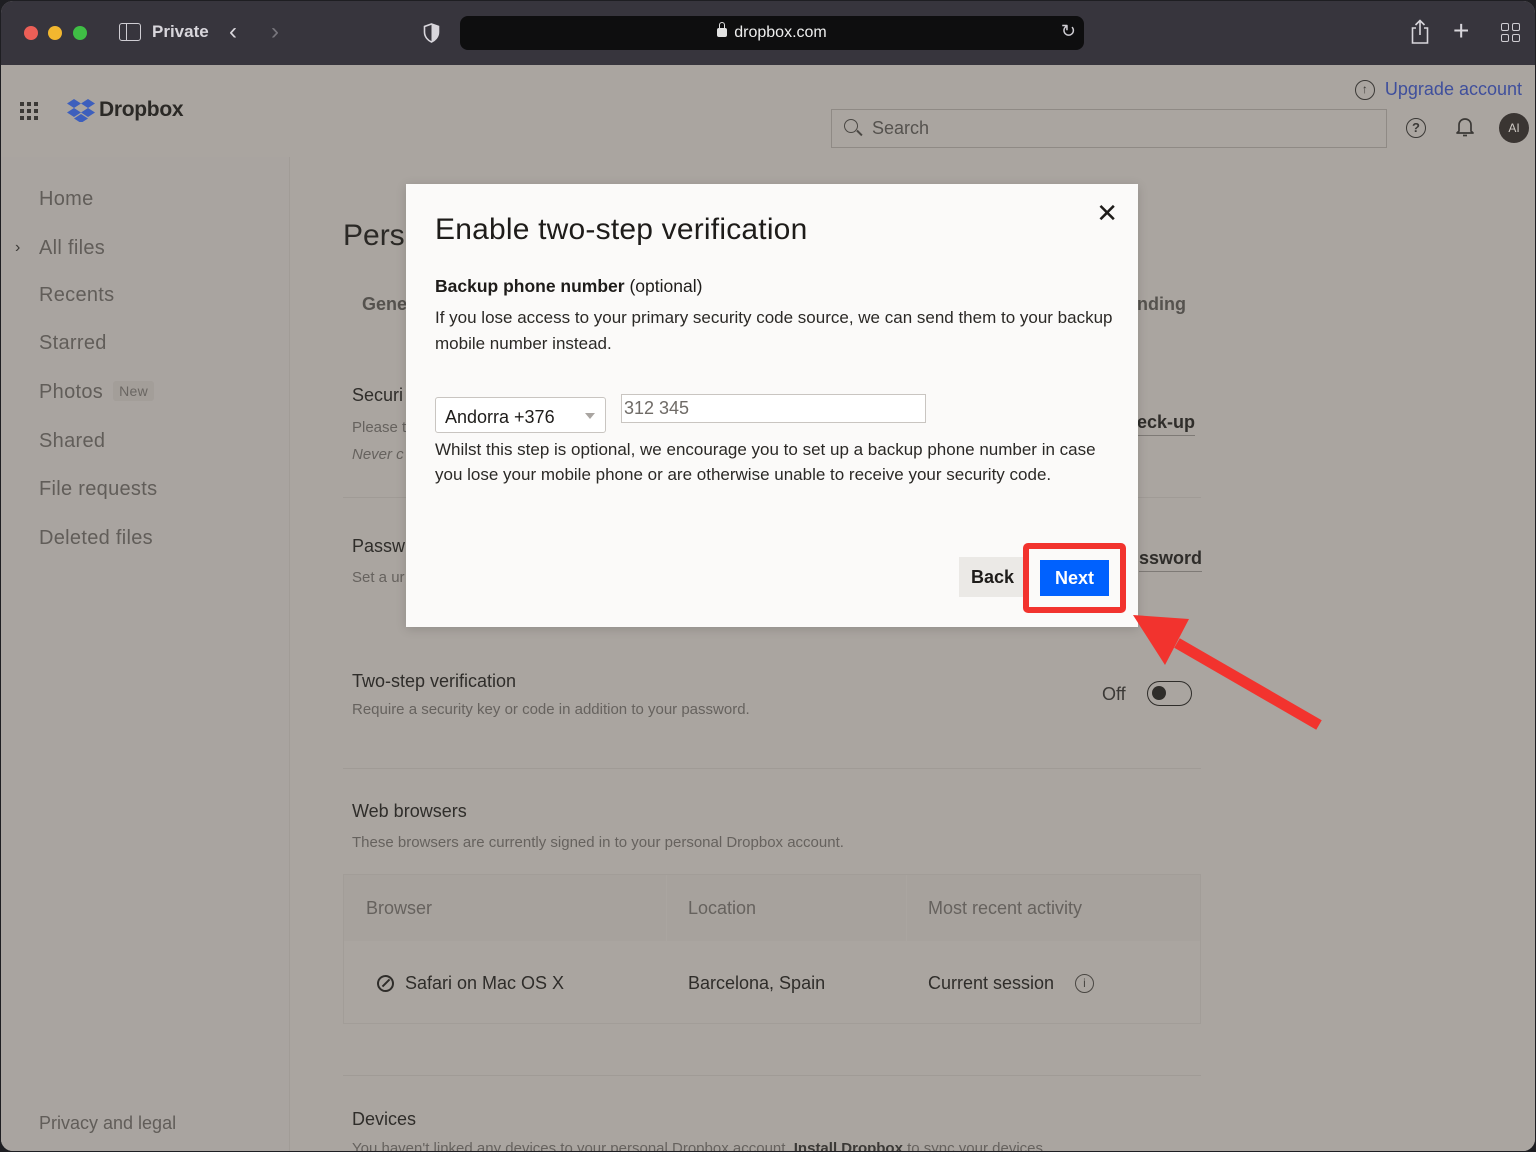 This screenshot has width=1536, height=1152. Describe the element at coordinates (1166, 424) in the screenshot. I see `security-checkup-link: eck-up` at that location.